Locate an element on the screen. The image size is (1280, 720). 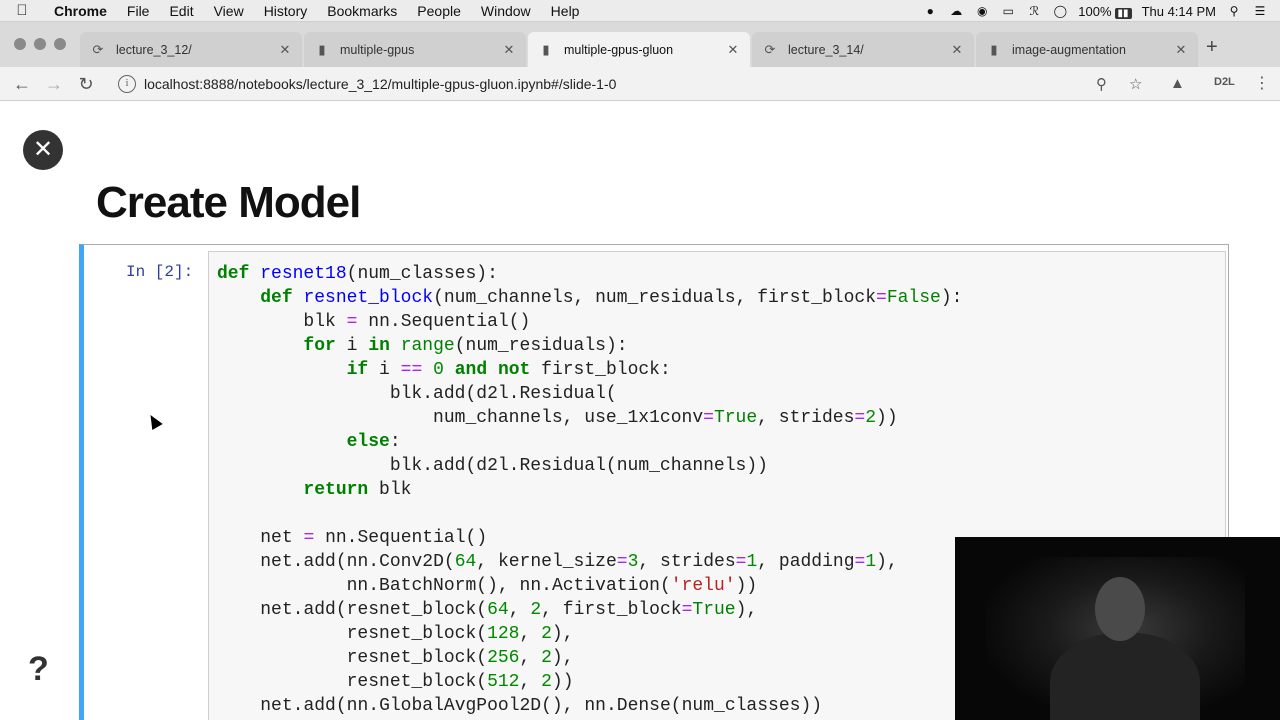
close-window-button is located at coordinates (20, 44).